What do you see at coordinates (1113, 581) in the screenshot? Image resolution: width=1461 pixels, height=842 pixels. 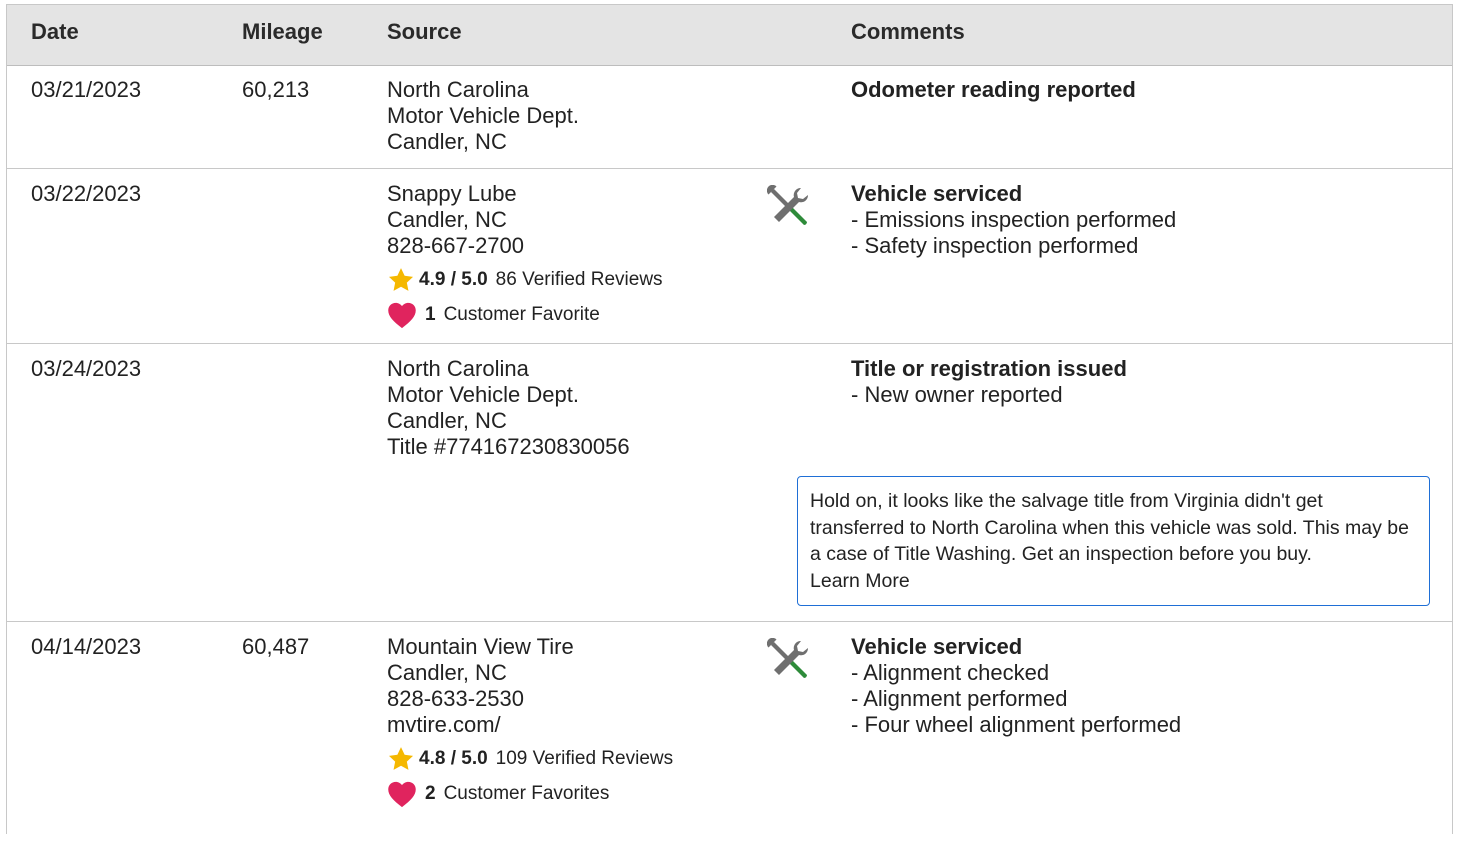 I see `learn-more-link: Learn More` at bounding box center [1113, 581].